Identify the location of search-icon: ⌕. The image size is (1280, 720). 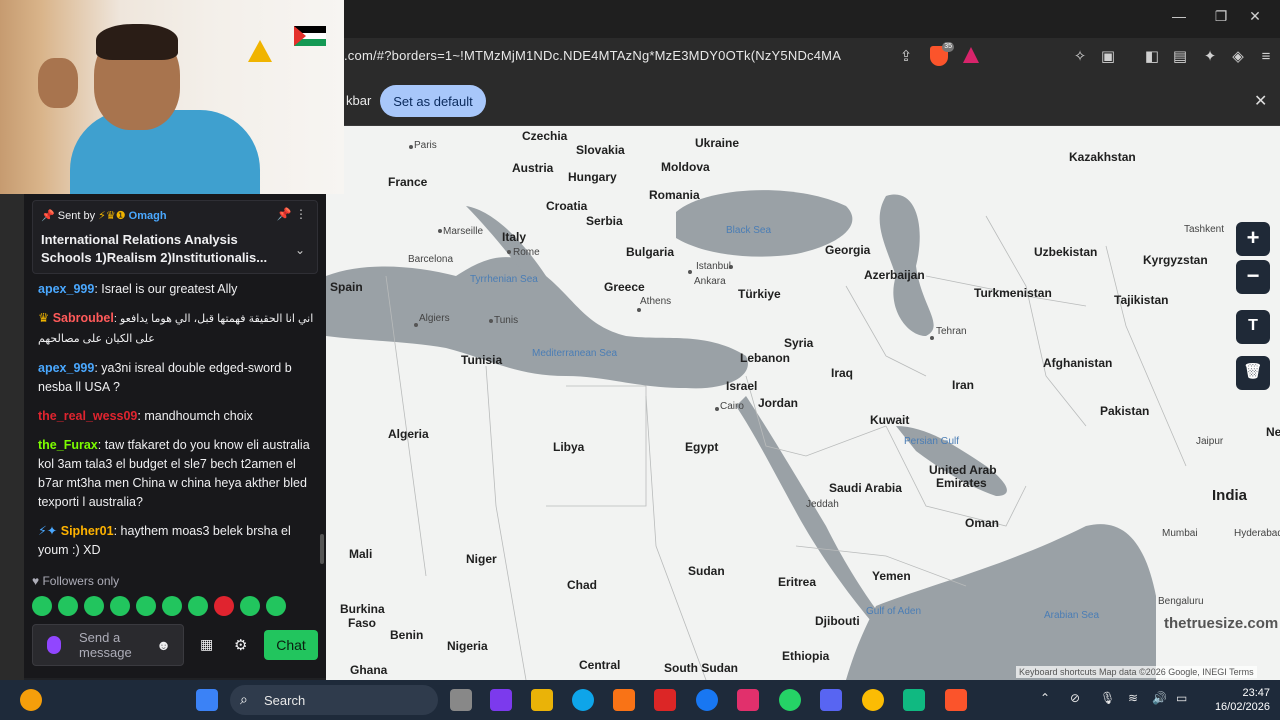
(244, 699).